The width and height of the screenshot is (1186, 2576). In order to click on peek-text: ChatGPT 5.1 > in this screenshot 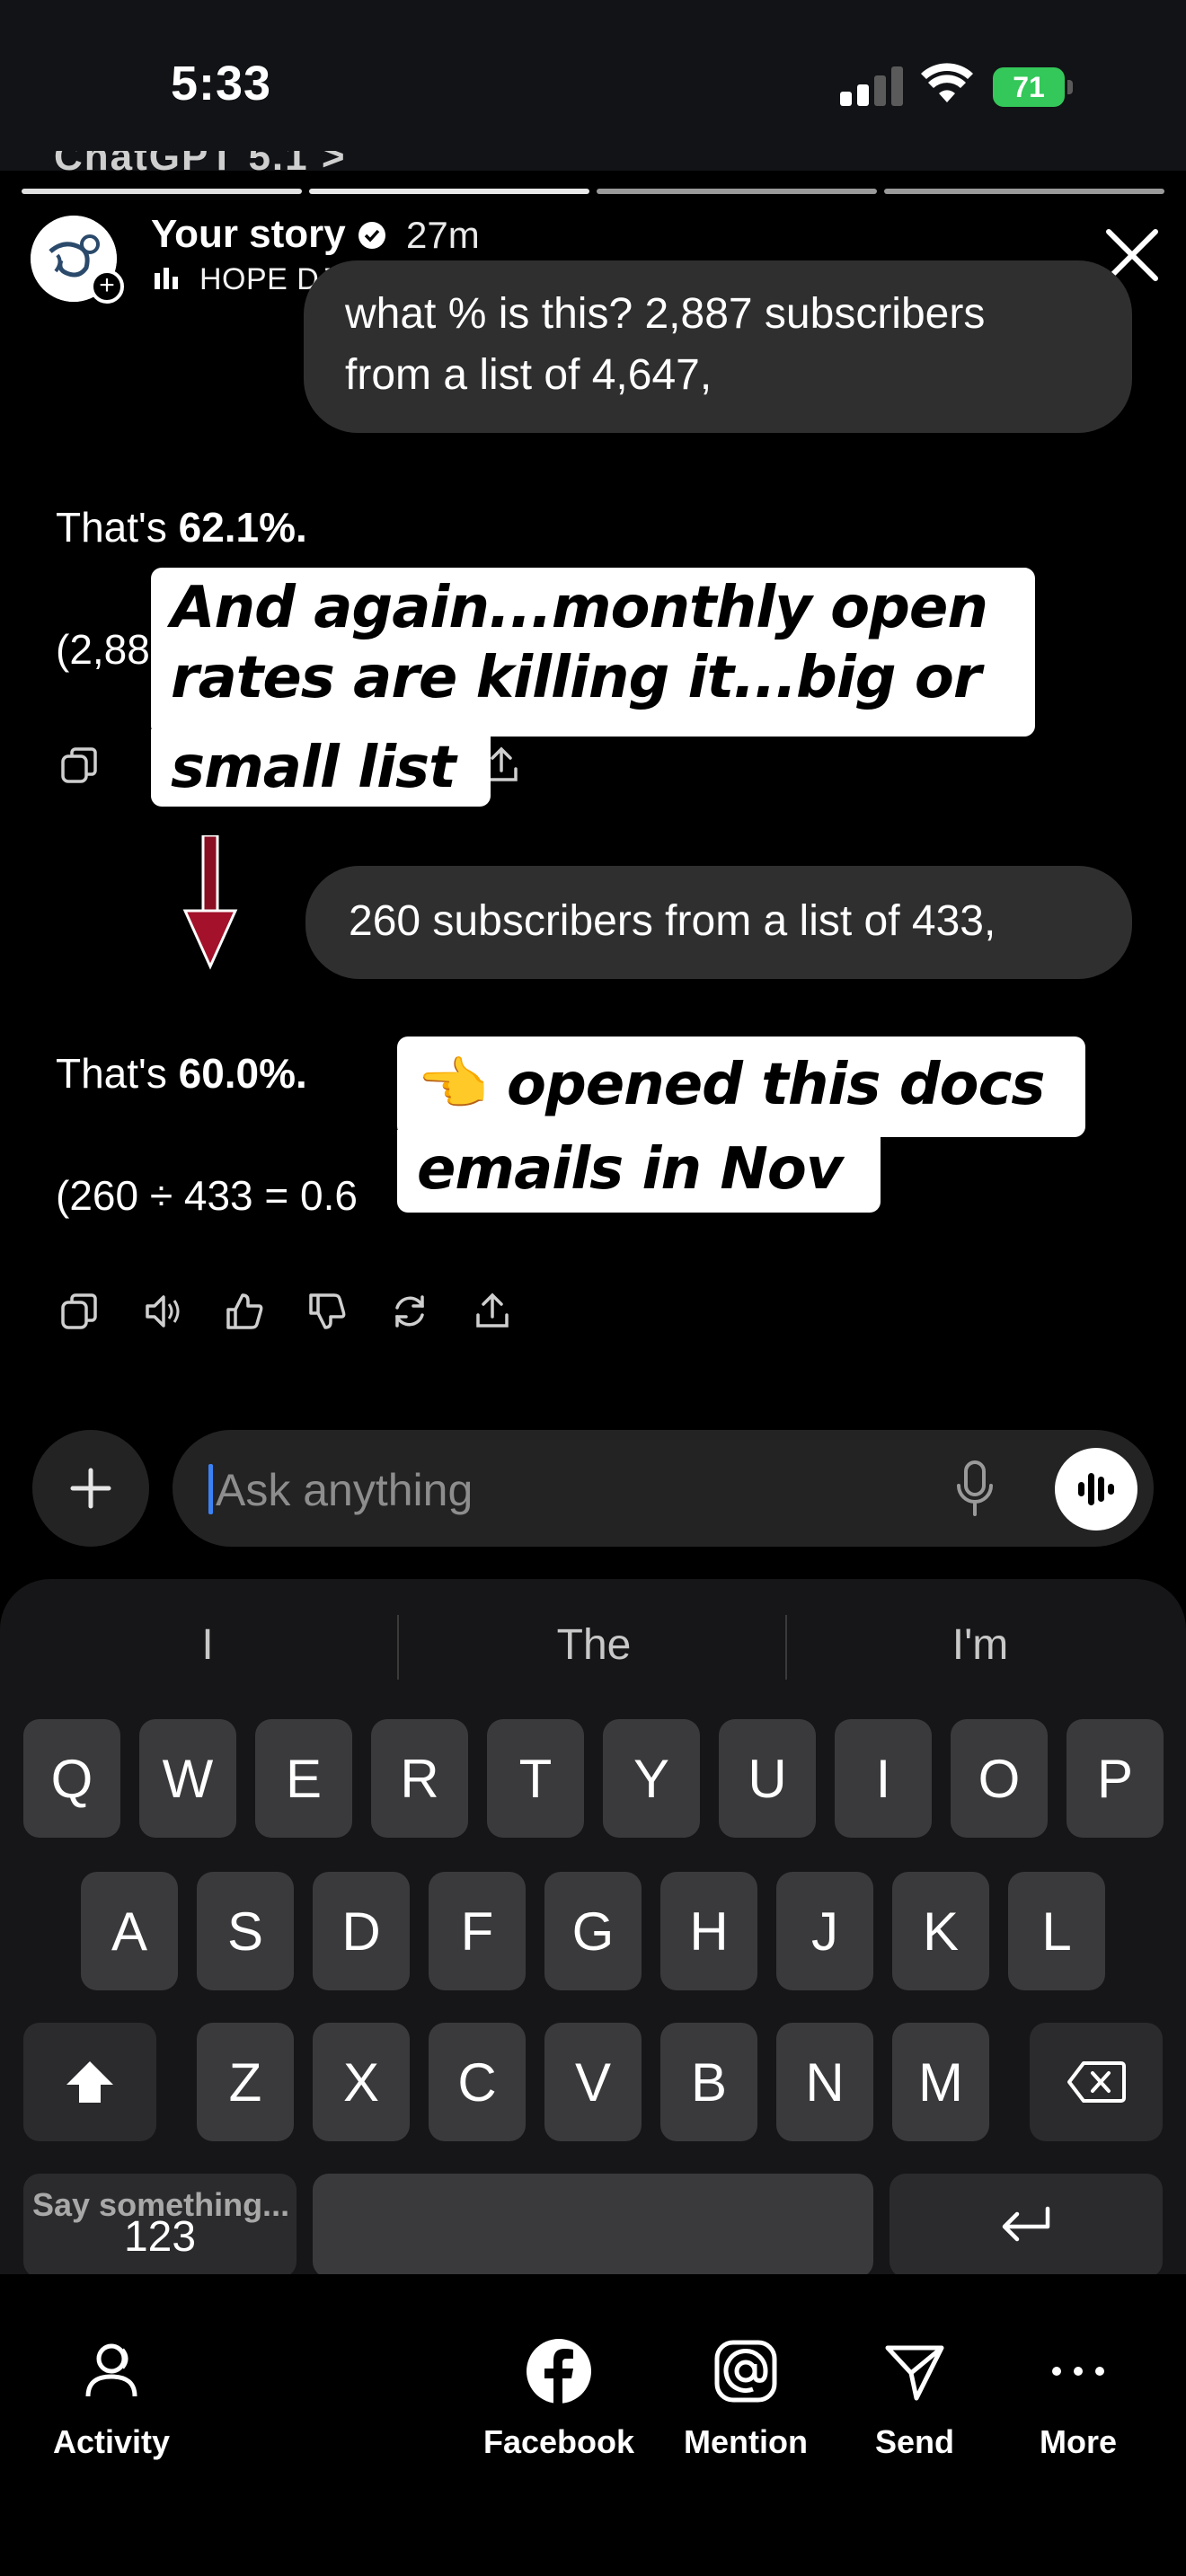, I will do `click(200, 165)`.